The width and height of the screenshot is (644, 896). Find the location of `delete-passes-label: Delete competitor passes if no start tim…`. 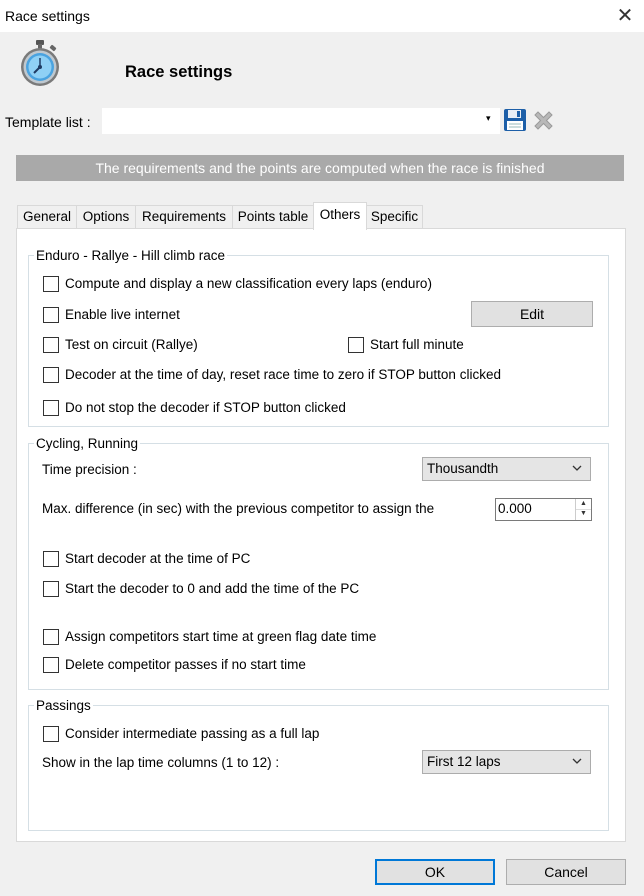

delete-passes-label: Delete competitor passes if no start tim… is located at coordinates (185, 664).